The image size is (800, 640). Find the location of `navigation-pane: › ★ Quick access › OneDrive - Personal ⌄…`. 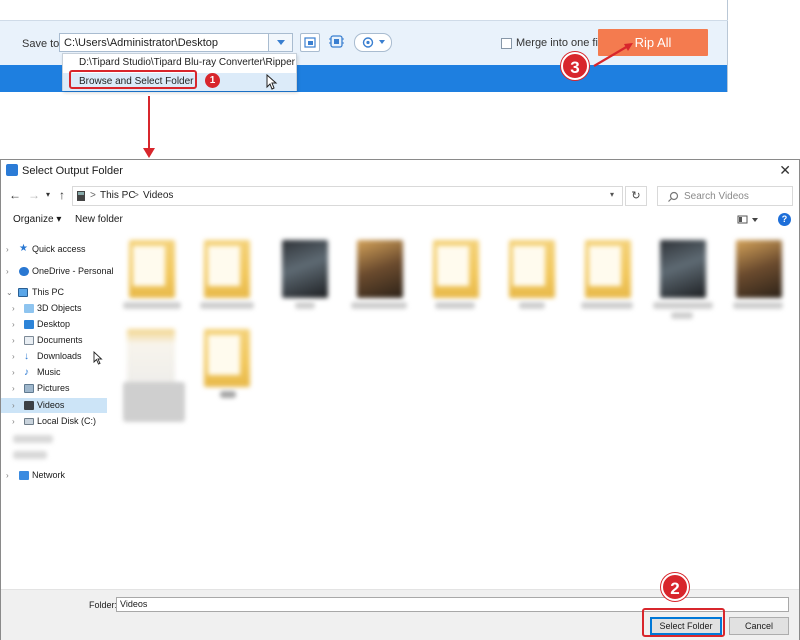

navigation-pane: › ★ Quick access › OneDrive - Personal ⌄… is located at coordinates (57, 412).